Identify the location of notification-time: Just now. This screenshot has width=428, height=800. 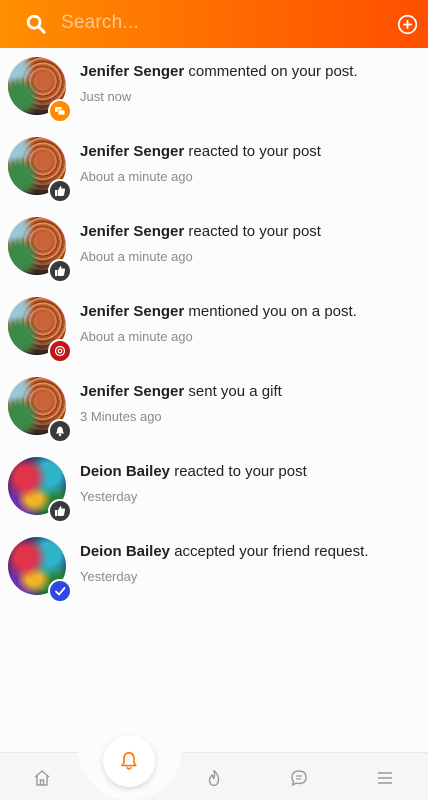
(106, 96).